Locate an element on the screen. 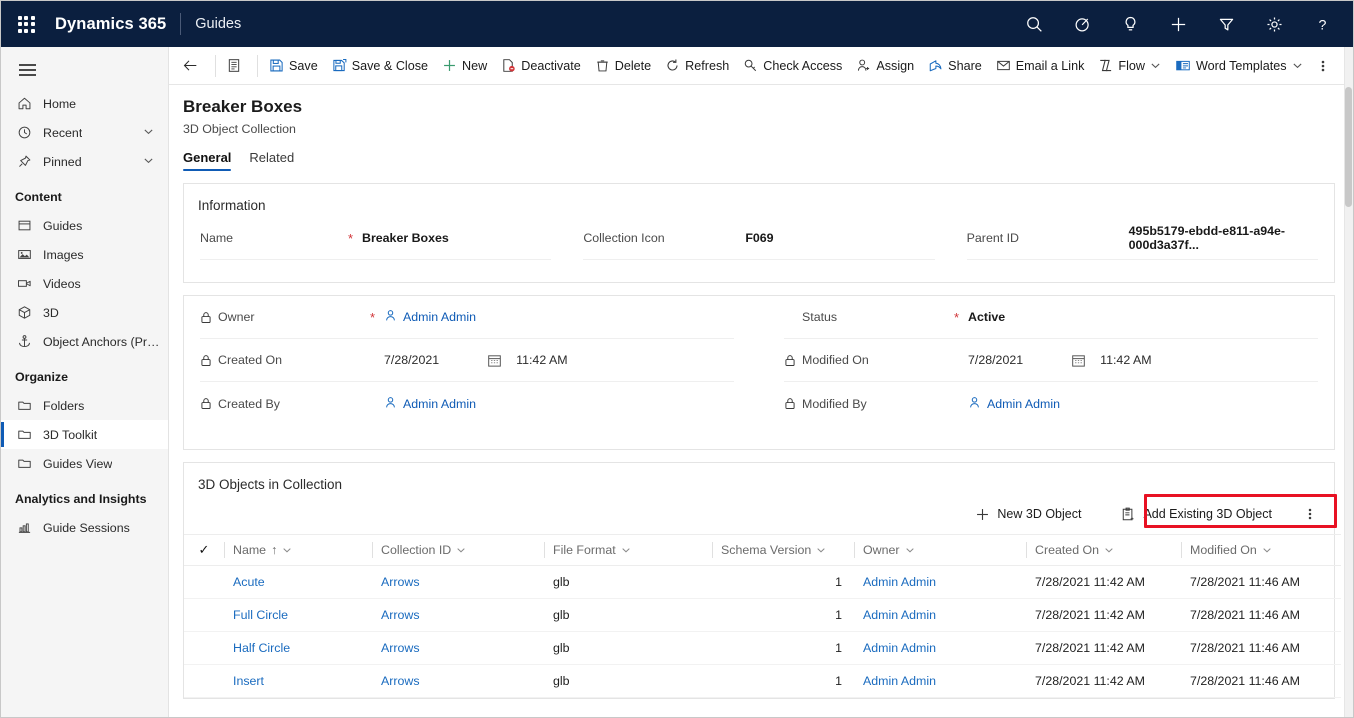  sidebar-item-guides: Guides is located at coordinates (84, 225).